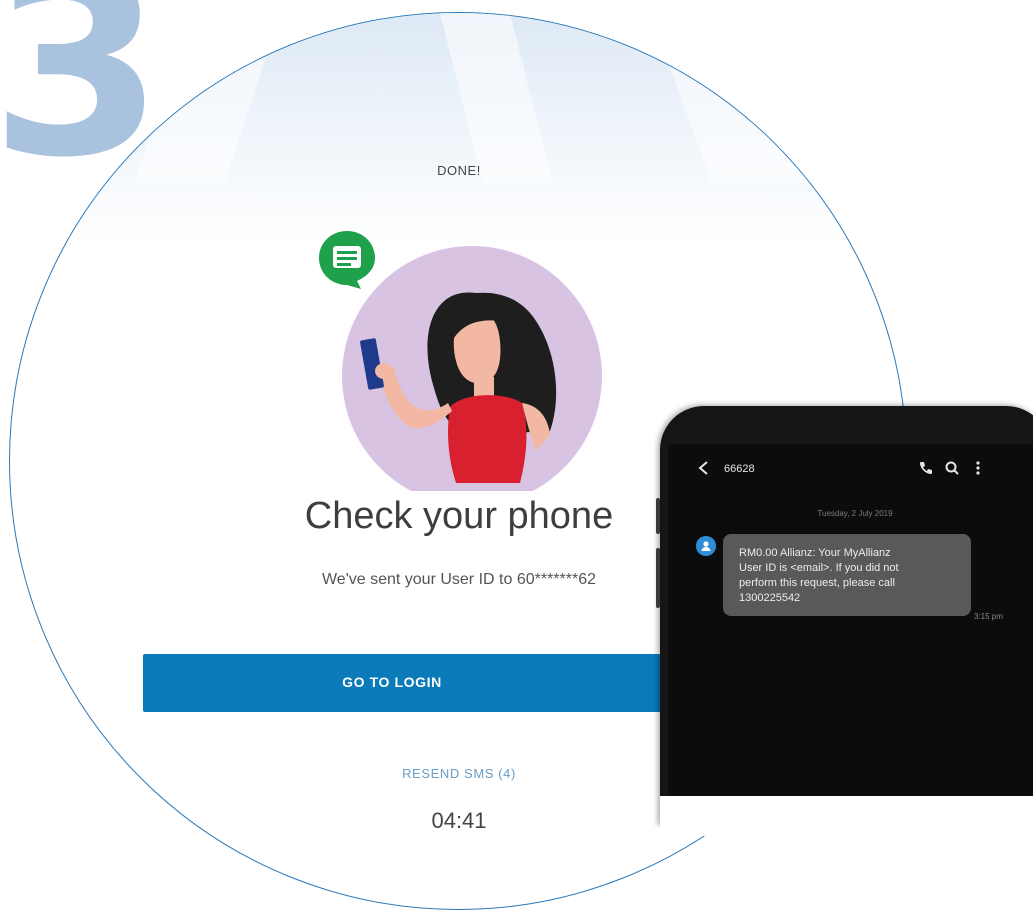 This screenshot has width=1033, height=910. I want to click on date-separator: Tuesday, 2 July 2019, so click(855, 513).